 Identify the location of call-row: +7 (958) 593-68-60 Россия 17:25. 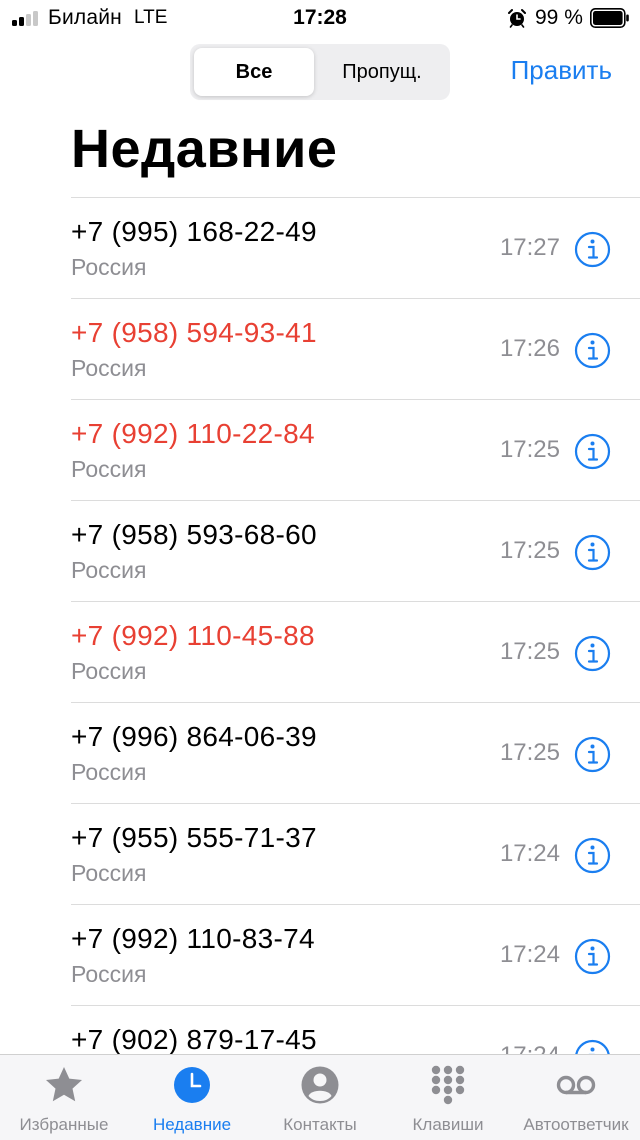
(355, 550).